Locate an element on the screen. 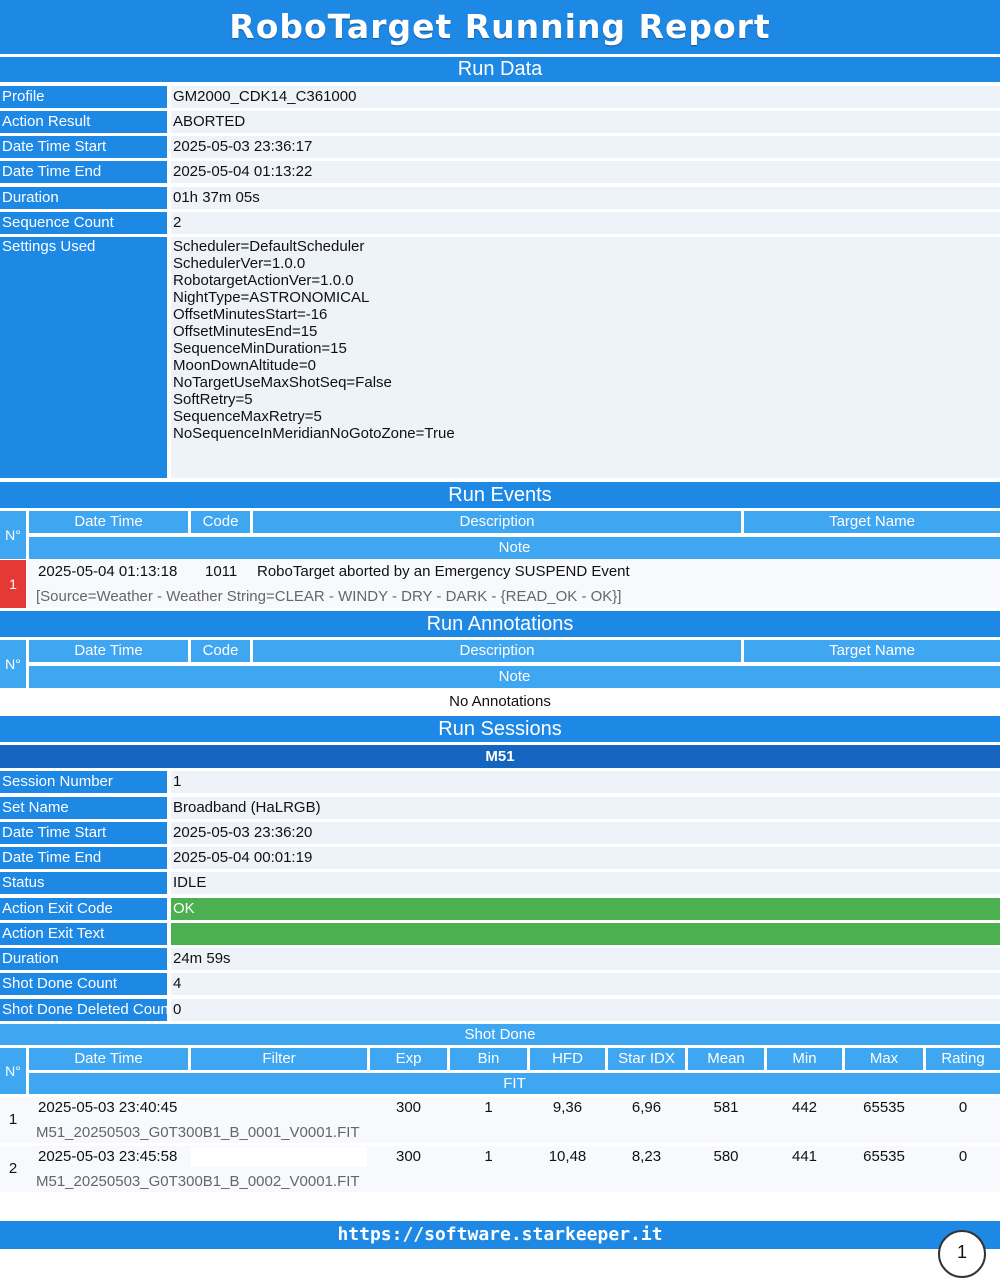  action-exit-text-value is located at coordinates (585, 934).